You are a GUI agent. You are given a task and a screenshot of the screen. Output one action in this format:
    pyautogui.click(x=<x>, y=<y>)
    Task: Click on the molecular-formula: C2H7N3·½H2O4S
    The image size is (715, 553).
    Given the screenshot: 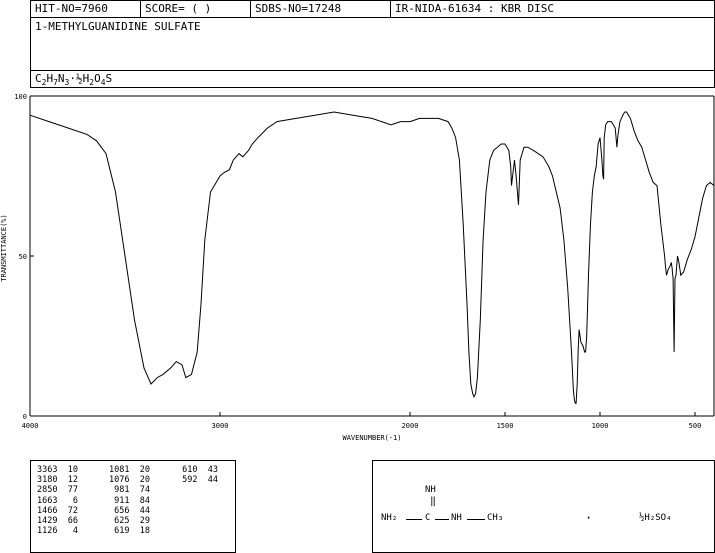 What is the action you would take?
    pyautogui.click(x=74, y=80)
    